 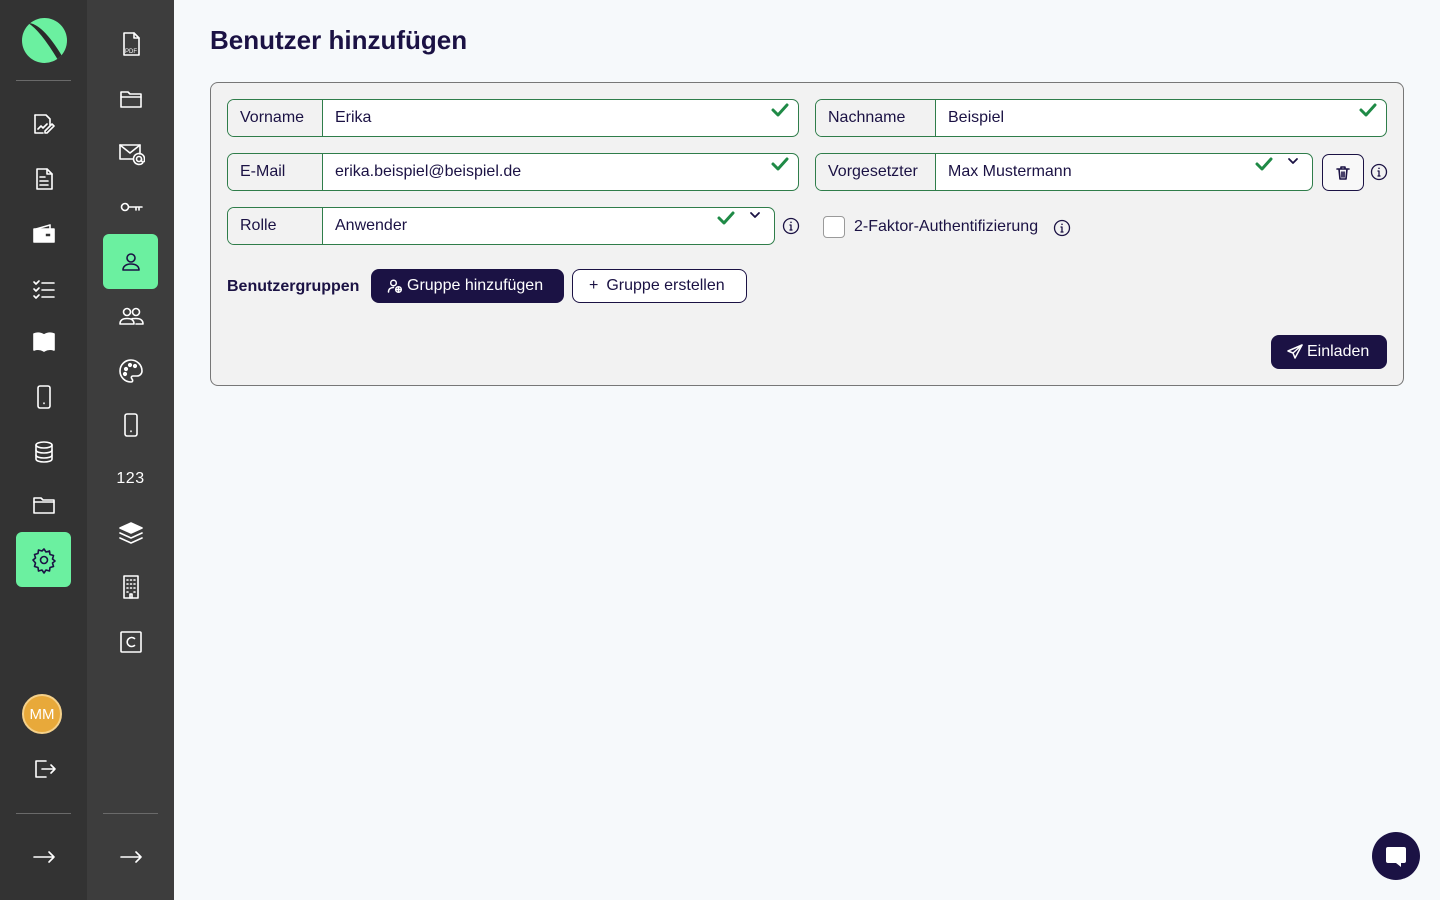 I want to click on chat-icon, so click(x=1396, y=857).